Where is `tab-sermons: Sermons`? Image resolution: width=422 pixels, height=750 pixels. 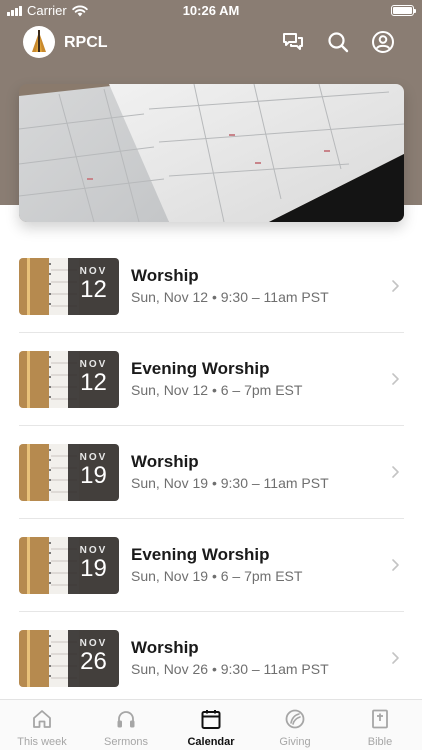
tab-sermons: Sermons is located at coordinates (126, 725).